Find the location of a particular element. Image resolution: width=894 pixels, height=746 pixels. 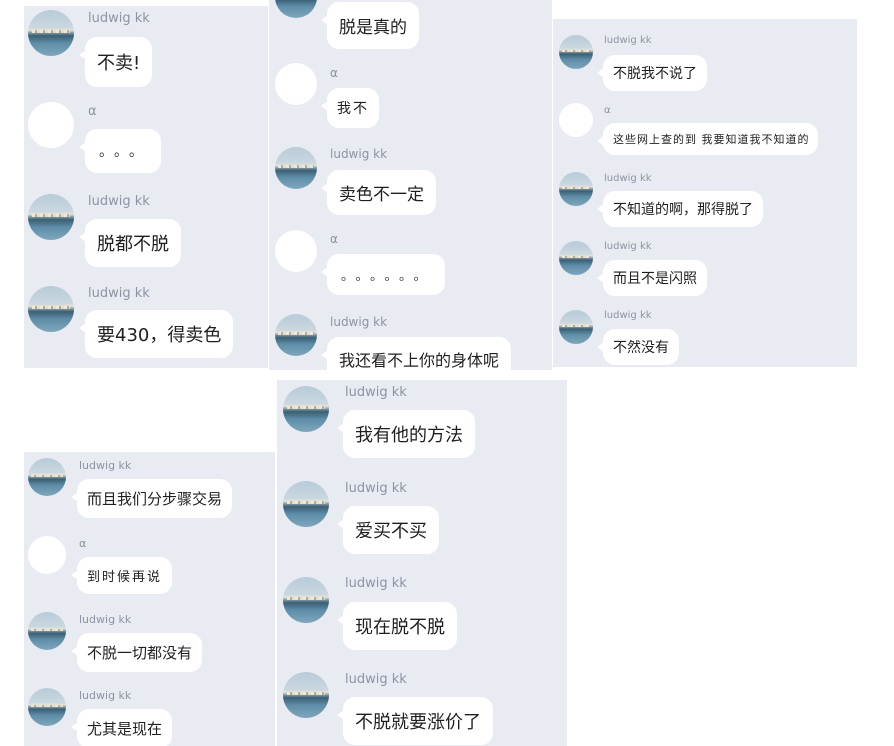

message-bubble: 现在脱不脱 is located at coordinates (397, 626).